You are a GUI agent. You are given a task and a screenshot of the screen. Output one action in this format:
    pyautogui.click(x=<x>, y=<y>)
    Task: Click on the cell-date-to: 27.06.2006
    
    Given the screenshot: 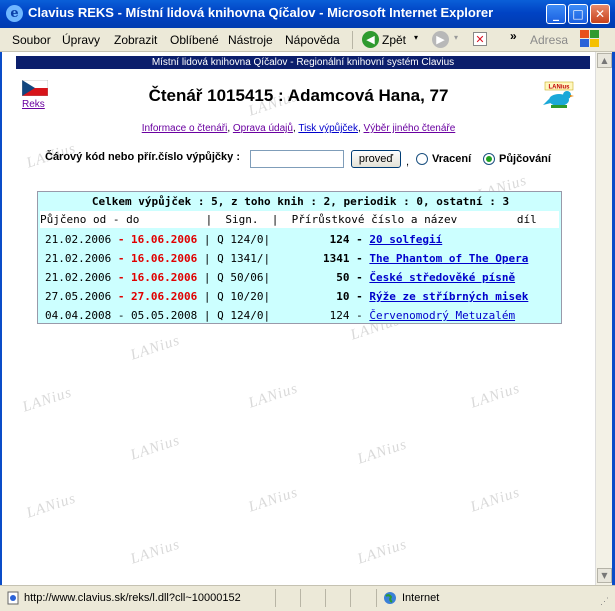 What is the action you would take?
    pyautogui.click(x=164, y=296)
    